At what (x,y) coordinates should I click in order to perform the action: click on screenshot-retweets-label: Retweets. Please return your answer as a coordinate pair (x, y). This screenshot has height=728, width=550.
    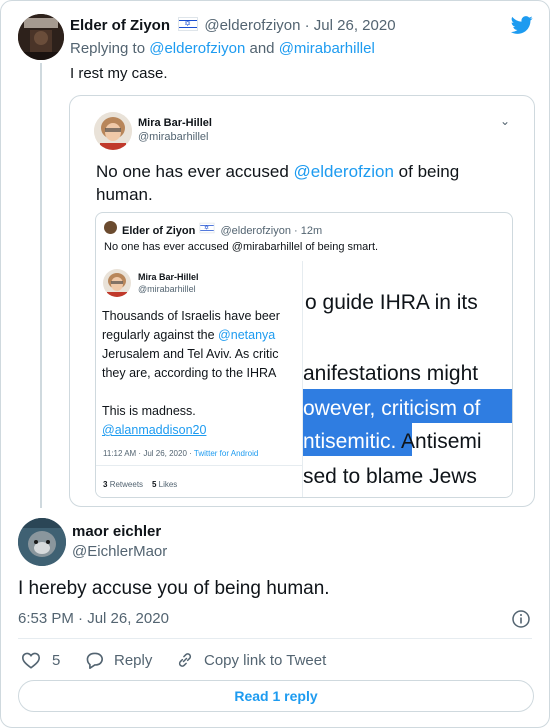
    Looking at the image, I should click on (126, 484).